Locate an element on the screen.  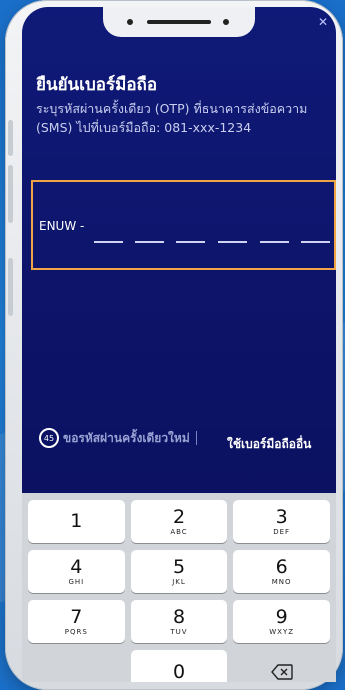
key-2: 2 ABC is located at coordinates (179, 521).